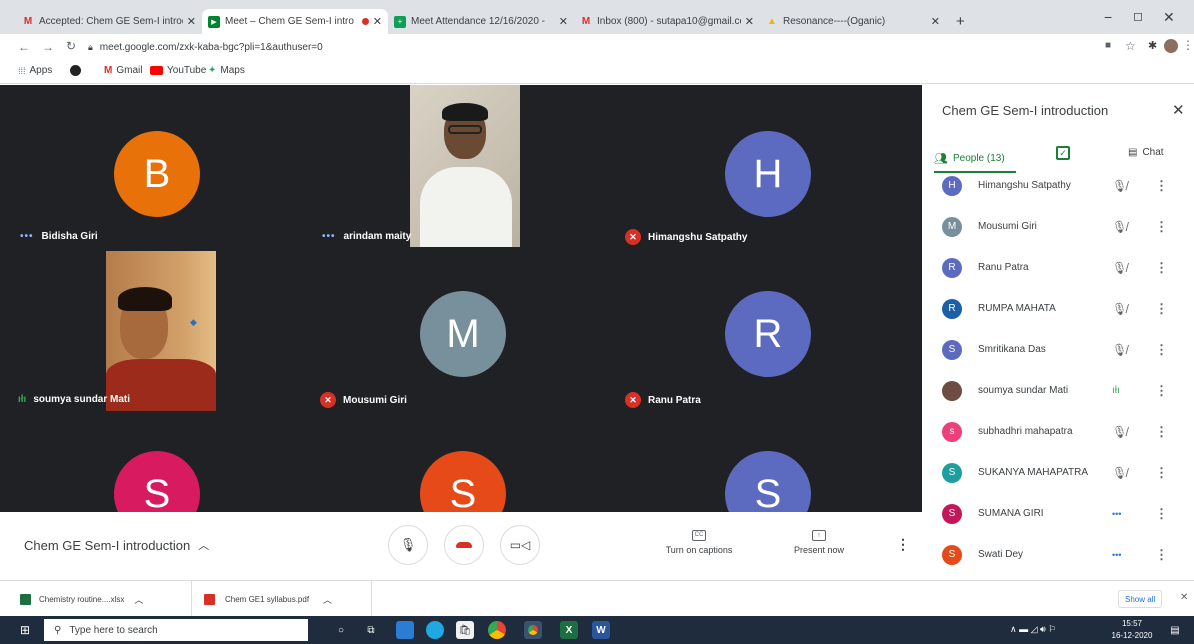  Describe the element at coordinates (1132, 630) in the screenshot. I see `clock: 15:57 16-12-2020` at that location.